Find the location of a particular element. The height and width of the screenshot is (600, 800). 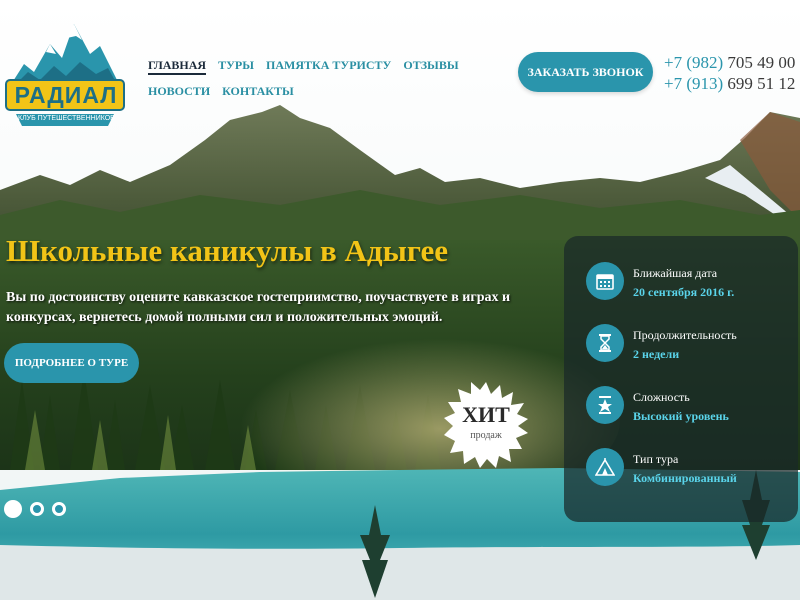

info-label-difficulty: Сложность is located at coordinates (661, 397).